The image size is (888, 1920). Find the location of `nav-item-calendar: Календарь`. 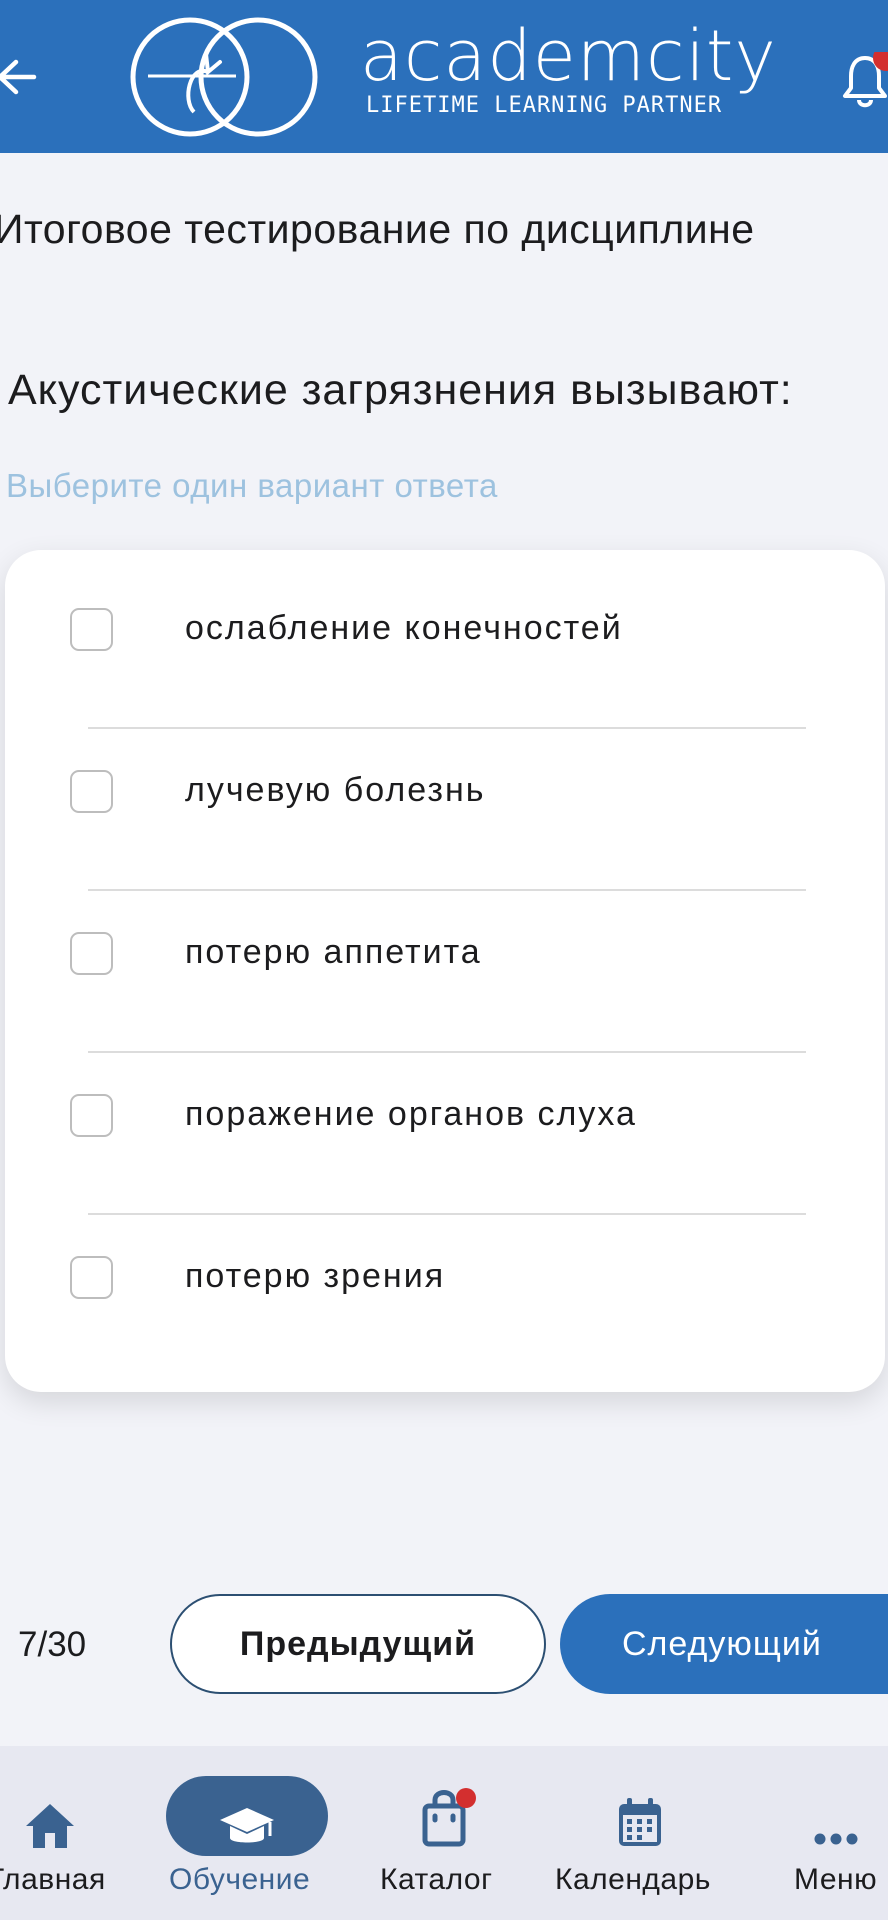

nav-item-calendar: Календарь is located at coordinates (640, 1833).